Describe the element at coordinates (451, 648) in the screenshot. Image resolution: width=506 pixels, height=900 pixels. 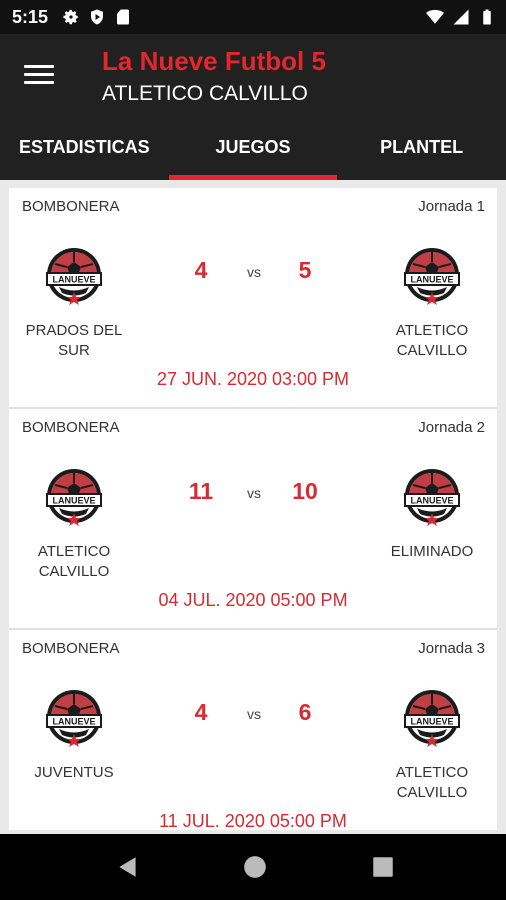
I see `jornada-label: Jornada 3` at that location.